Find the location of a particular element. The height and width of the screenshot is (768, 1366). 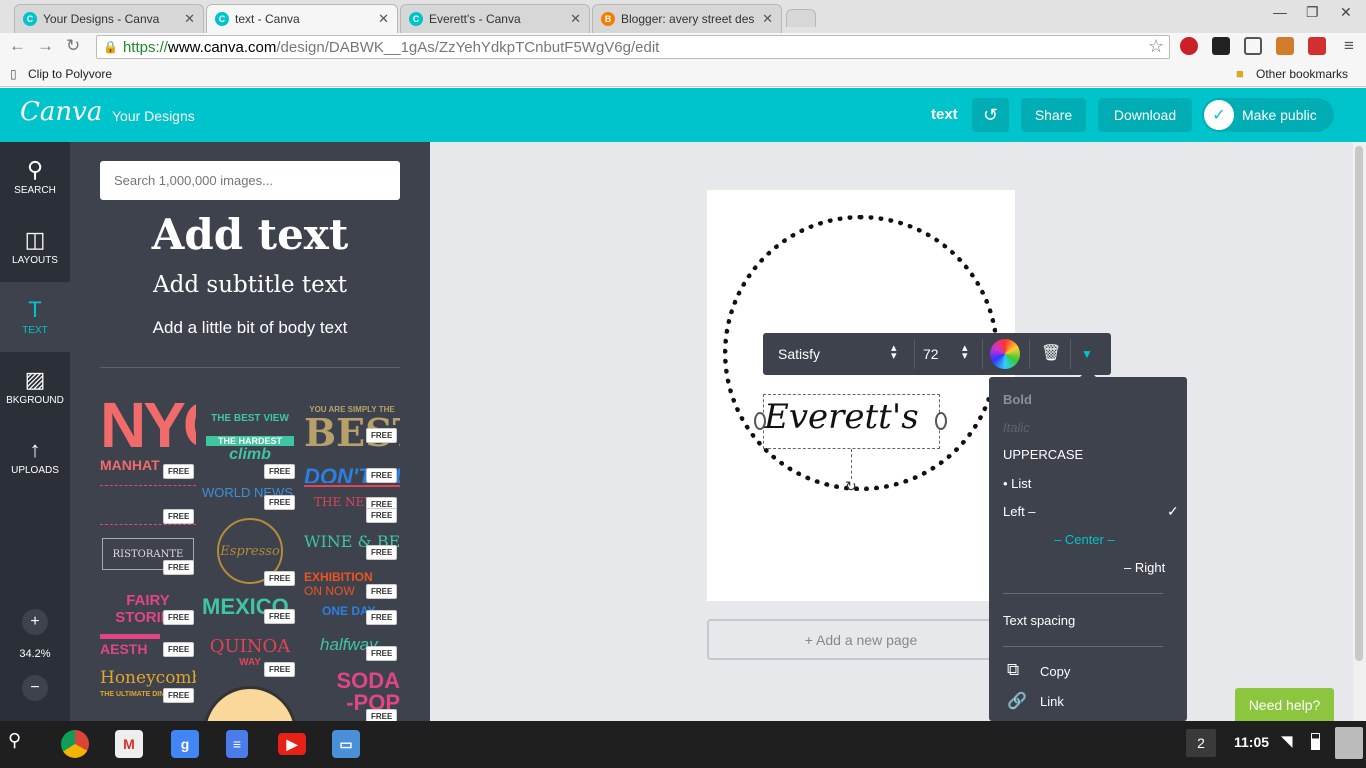

template-tile-circle is located at coordinates (250, 700).